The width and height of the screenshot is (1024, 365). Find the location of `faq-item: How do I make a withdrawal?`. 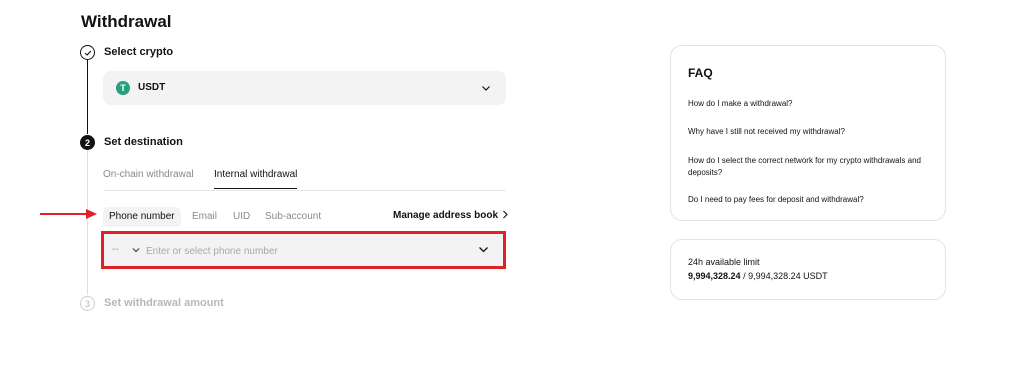

faq-item: How do I make a withdrawal? is located at coordinates (810, 104).